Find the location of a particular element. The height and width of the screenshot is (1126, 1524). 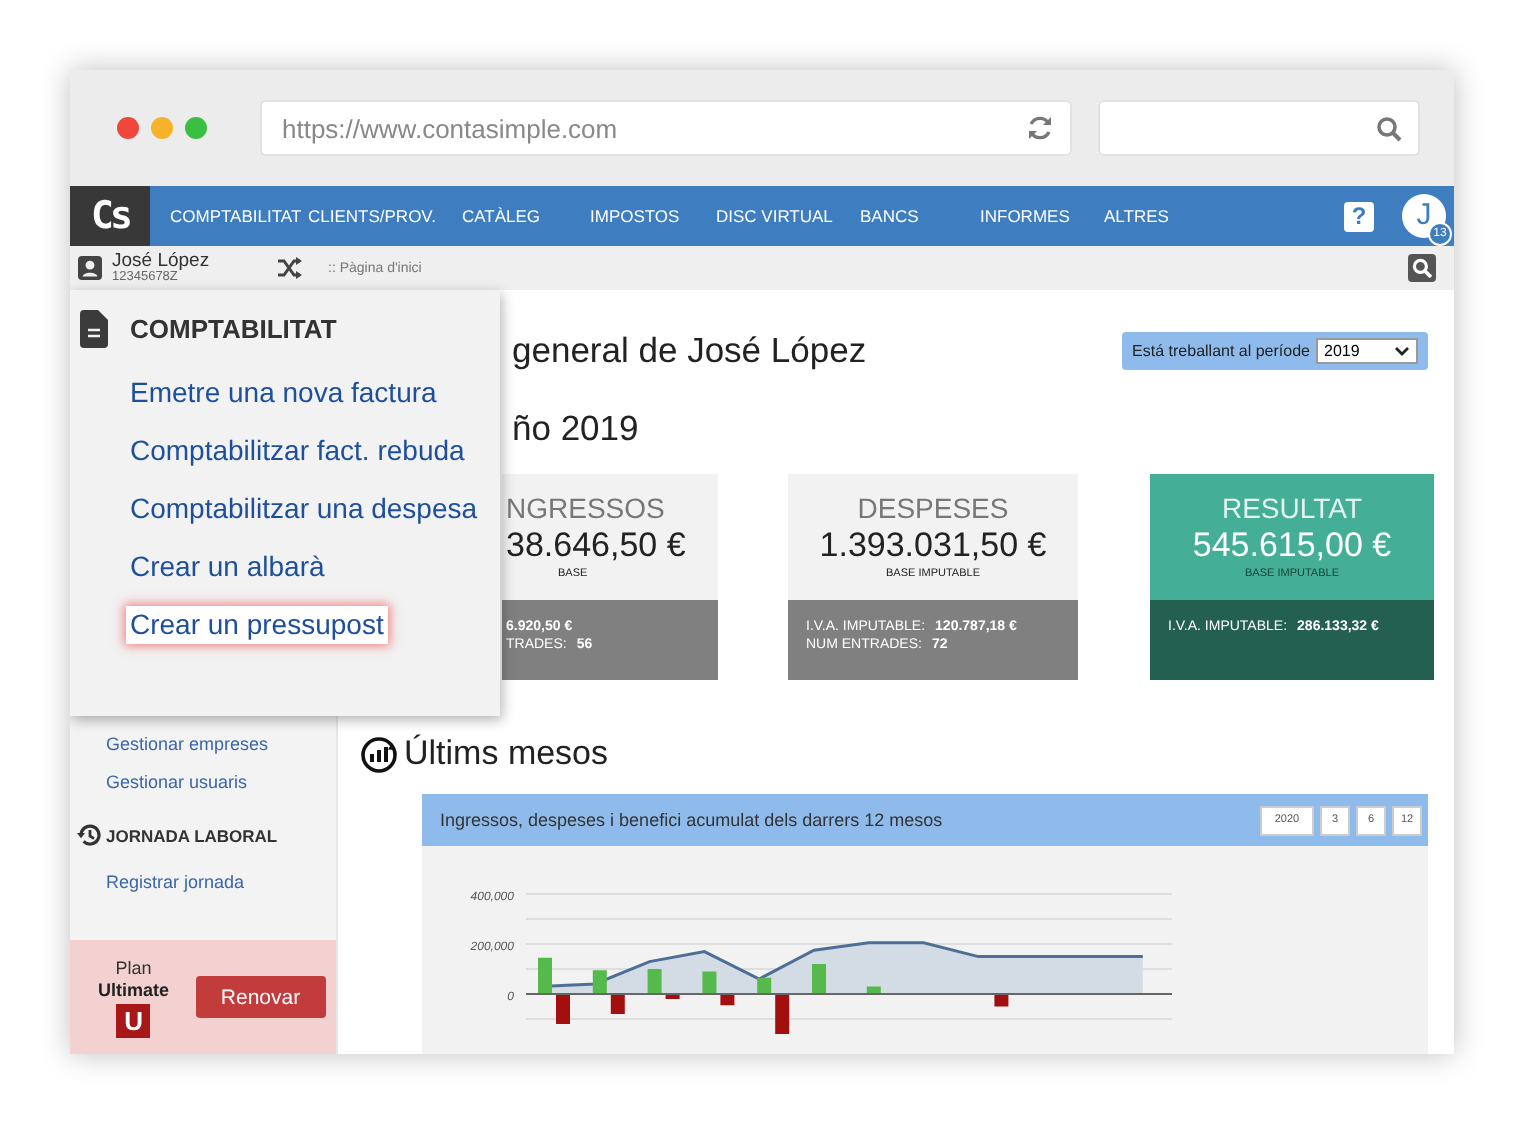

menu-item: Crear un pressupost is located at coordinates (257, 625).